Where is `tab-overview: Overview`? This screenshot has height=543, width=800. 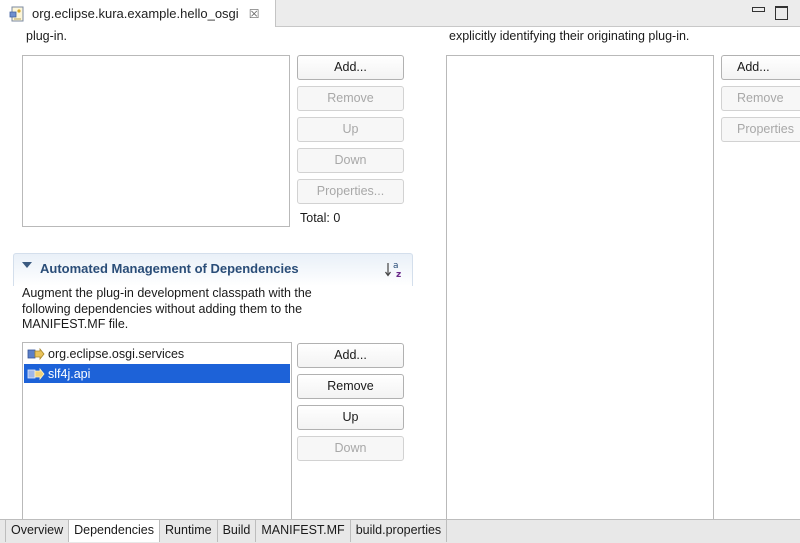 tab-overview: Overview is located at coordinates (37, 531).